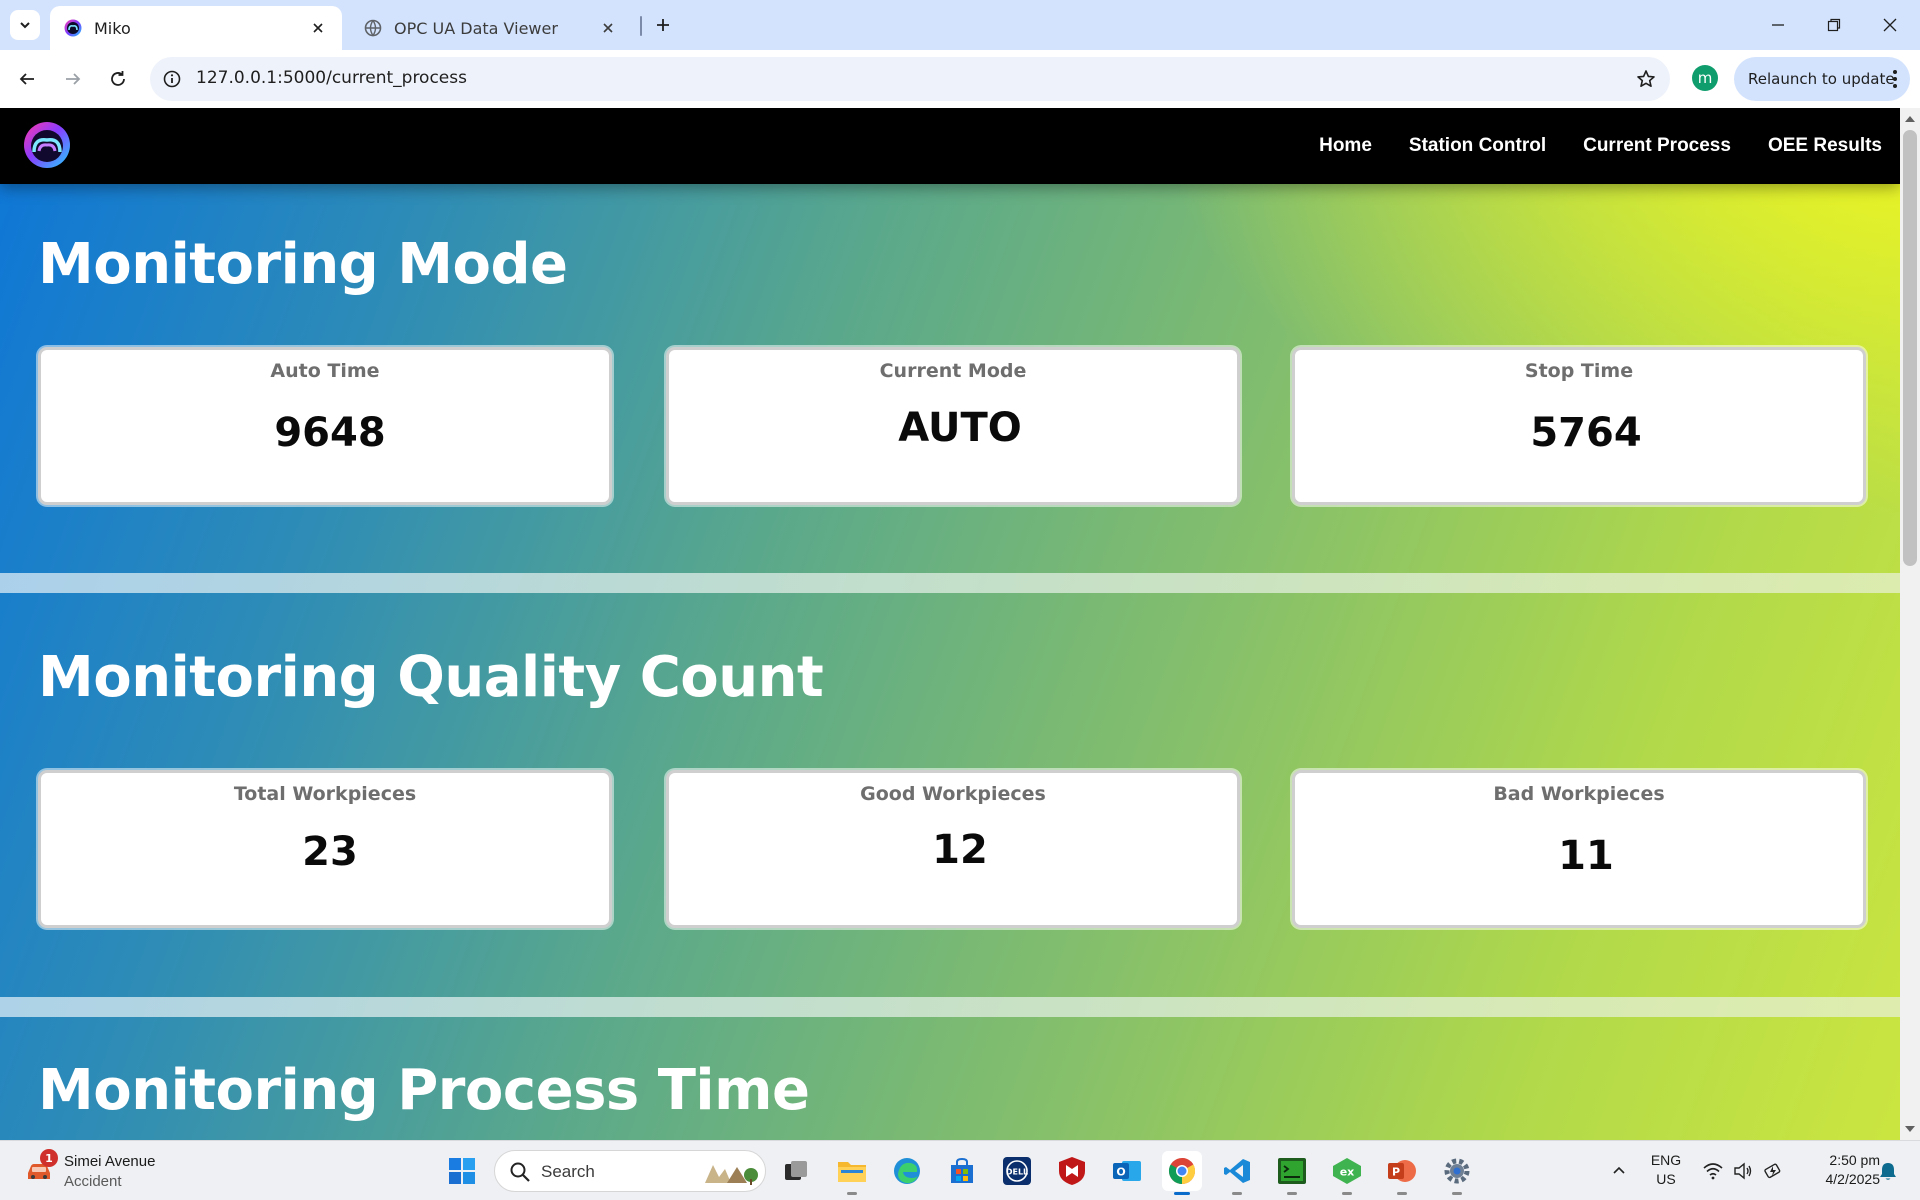 Image resolution: width=1920 pixels, height=1200 pixels. I want to click on chrome-icon, so click(1182, 1171).